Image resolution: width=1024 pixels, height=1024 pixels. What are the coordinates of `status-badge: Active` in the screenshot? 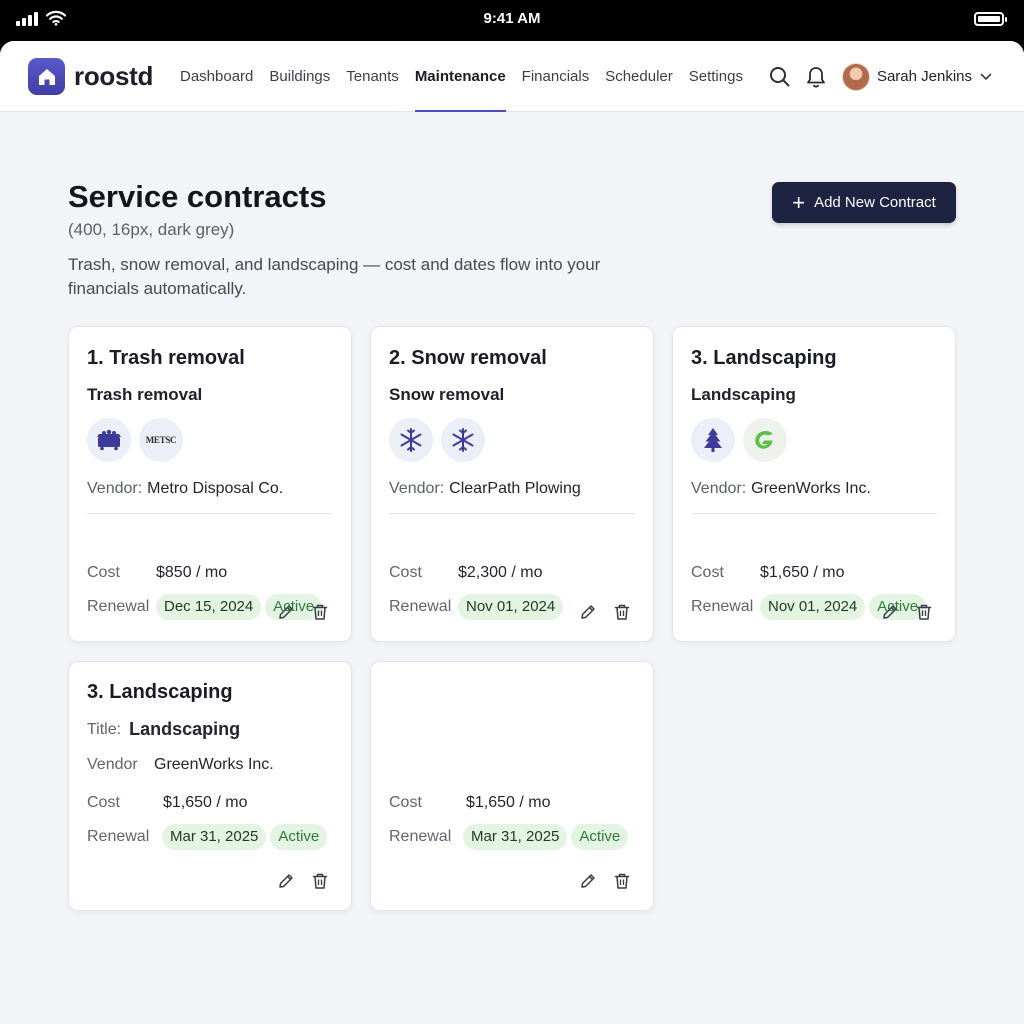 It's located at (600, 837).